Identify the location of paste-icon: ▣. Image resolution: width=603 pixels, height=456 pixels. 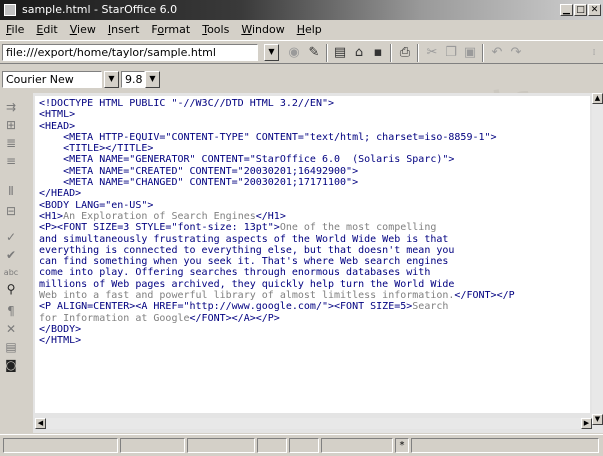
(470, 53).